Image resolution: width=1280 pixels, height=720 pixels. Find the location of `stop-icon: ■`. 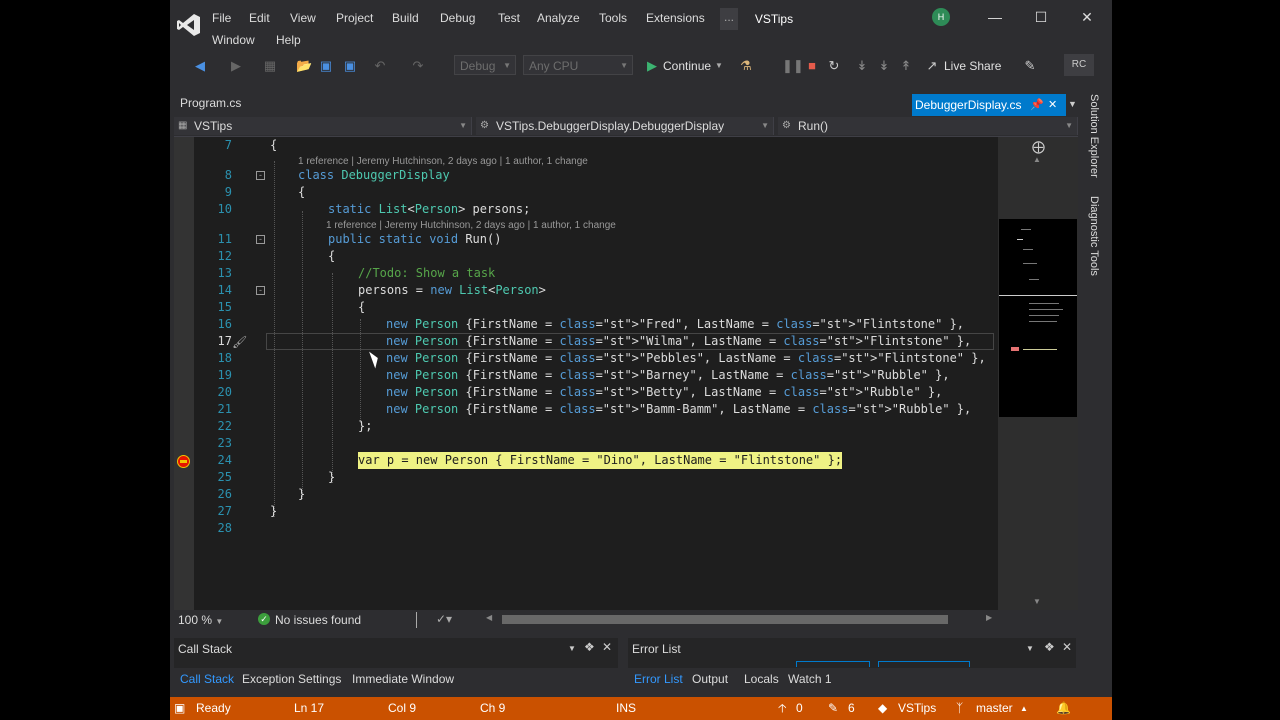

stop-icon: ■ is located at coordinates (812, 66).